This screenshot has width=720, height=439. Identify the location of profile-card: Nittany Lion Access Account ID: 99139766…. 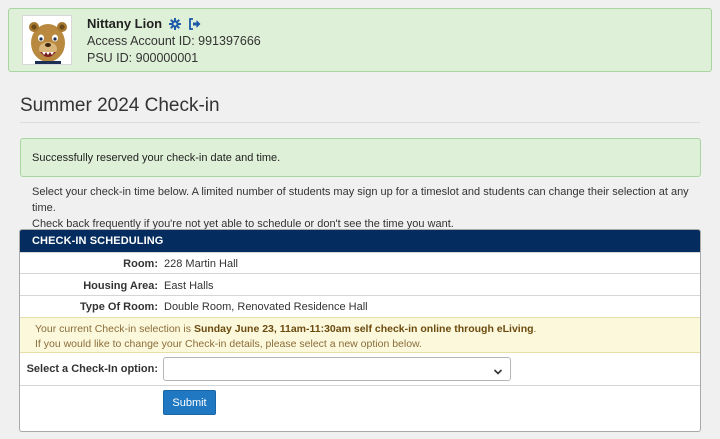
(360, 40).